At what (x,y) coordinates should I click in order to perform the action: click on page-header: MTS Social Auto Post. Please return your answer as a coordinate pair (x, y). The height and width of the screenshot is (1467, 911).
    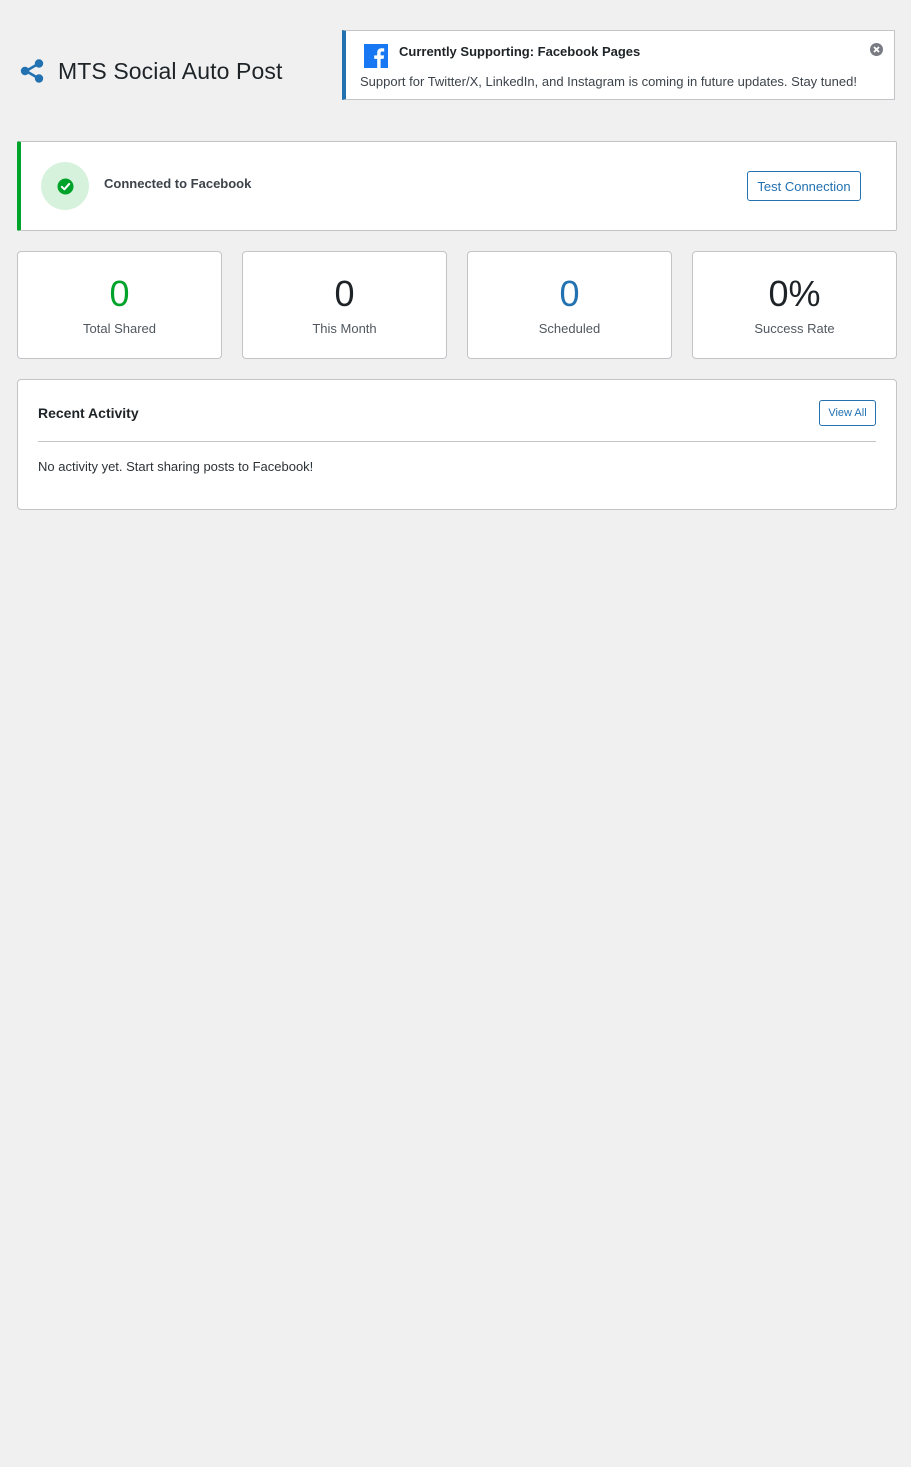
    Looking at the image, I should click on (150, 71).